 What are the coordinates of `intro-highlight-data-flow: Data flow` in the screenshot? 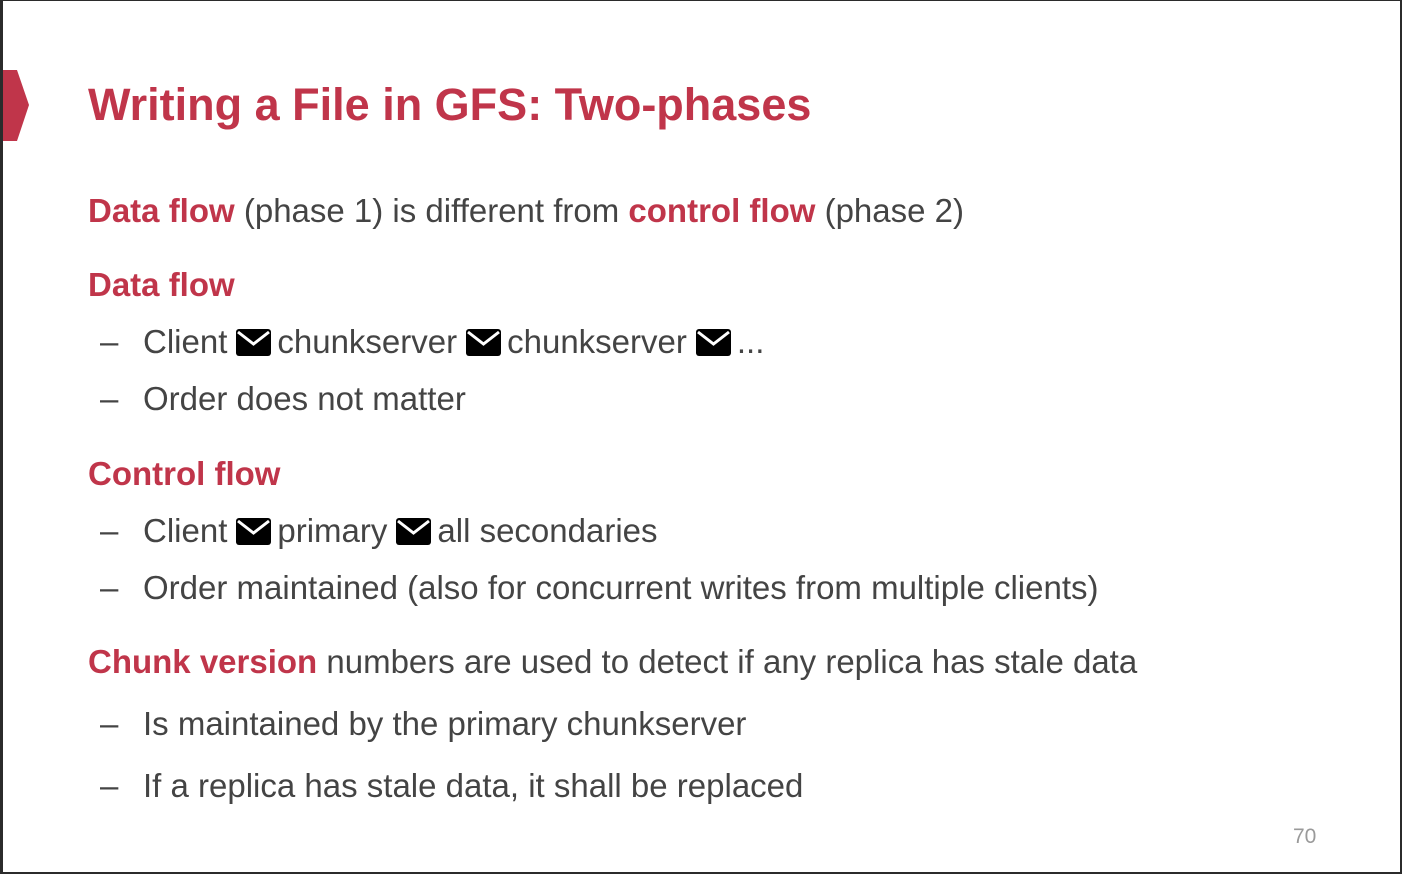 It's located at (161, 210).